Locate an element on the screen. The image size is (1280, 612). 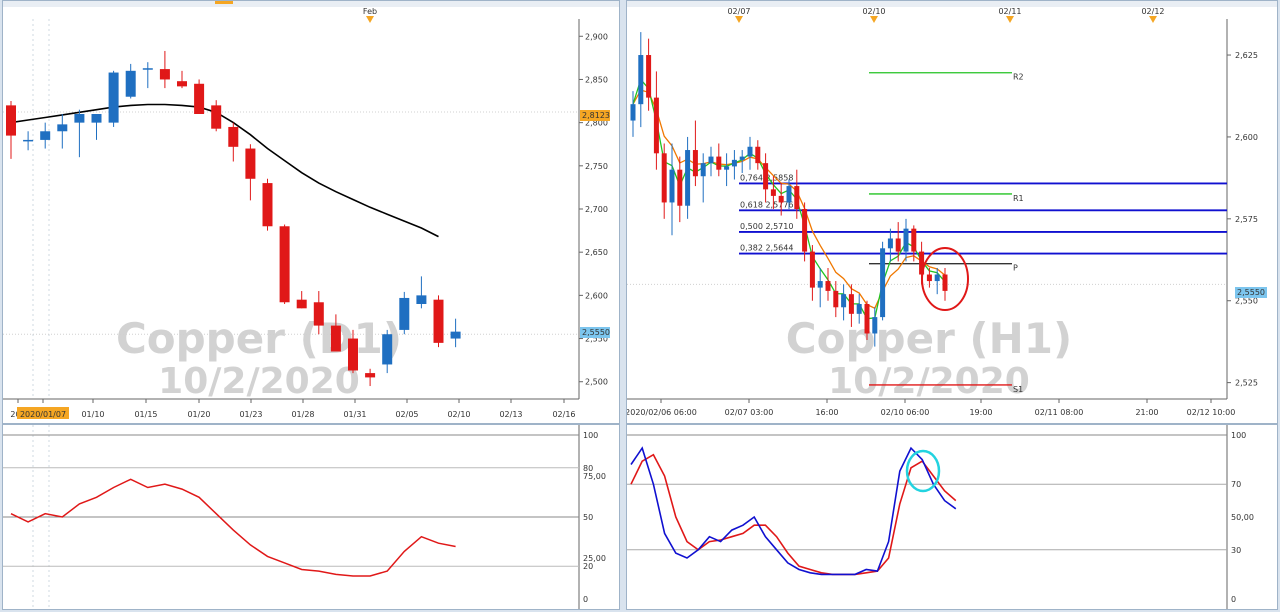
hourly-top-date-label: 02/10 is located at coordinates (873, 11).